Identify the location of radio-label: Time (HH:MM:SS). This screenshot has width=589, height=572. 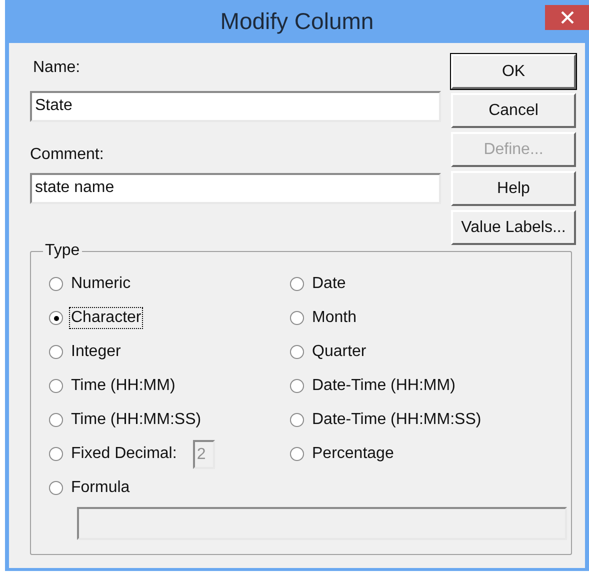
(136, 420).